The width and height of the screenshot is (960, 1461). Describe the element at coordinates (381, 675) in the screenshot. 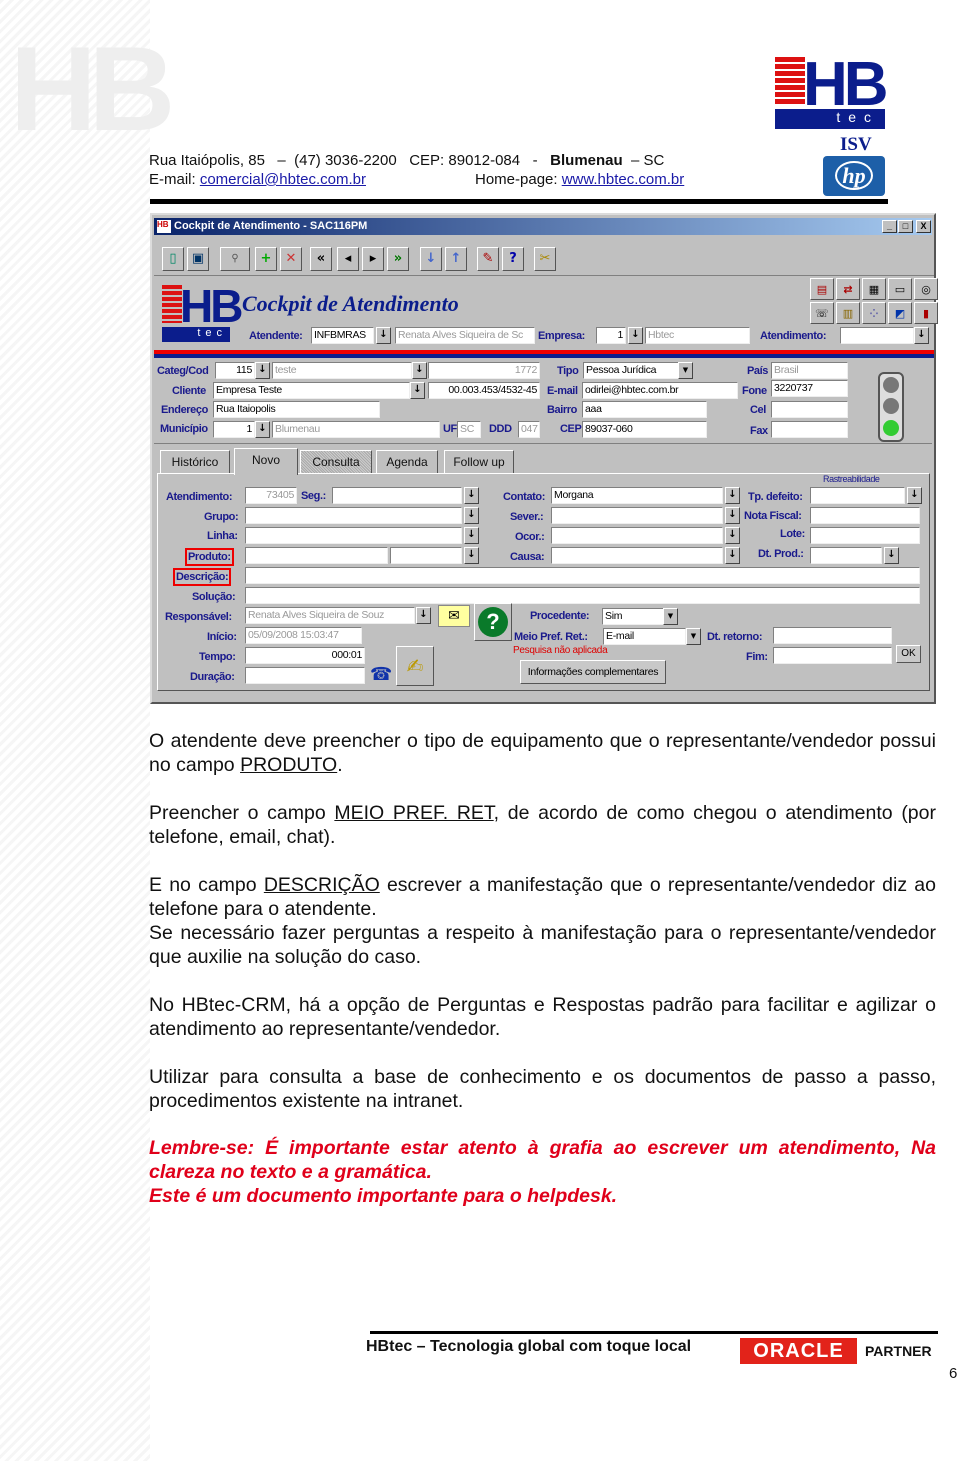

I see `telephone-icon: ☎` at that location.